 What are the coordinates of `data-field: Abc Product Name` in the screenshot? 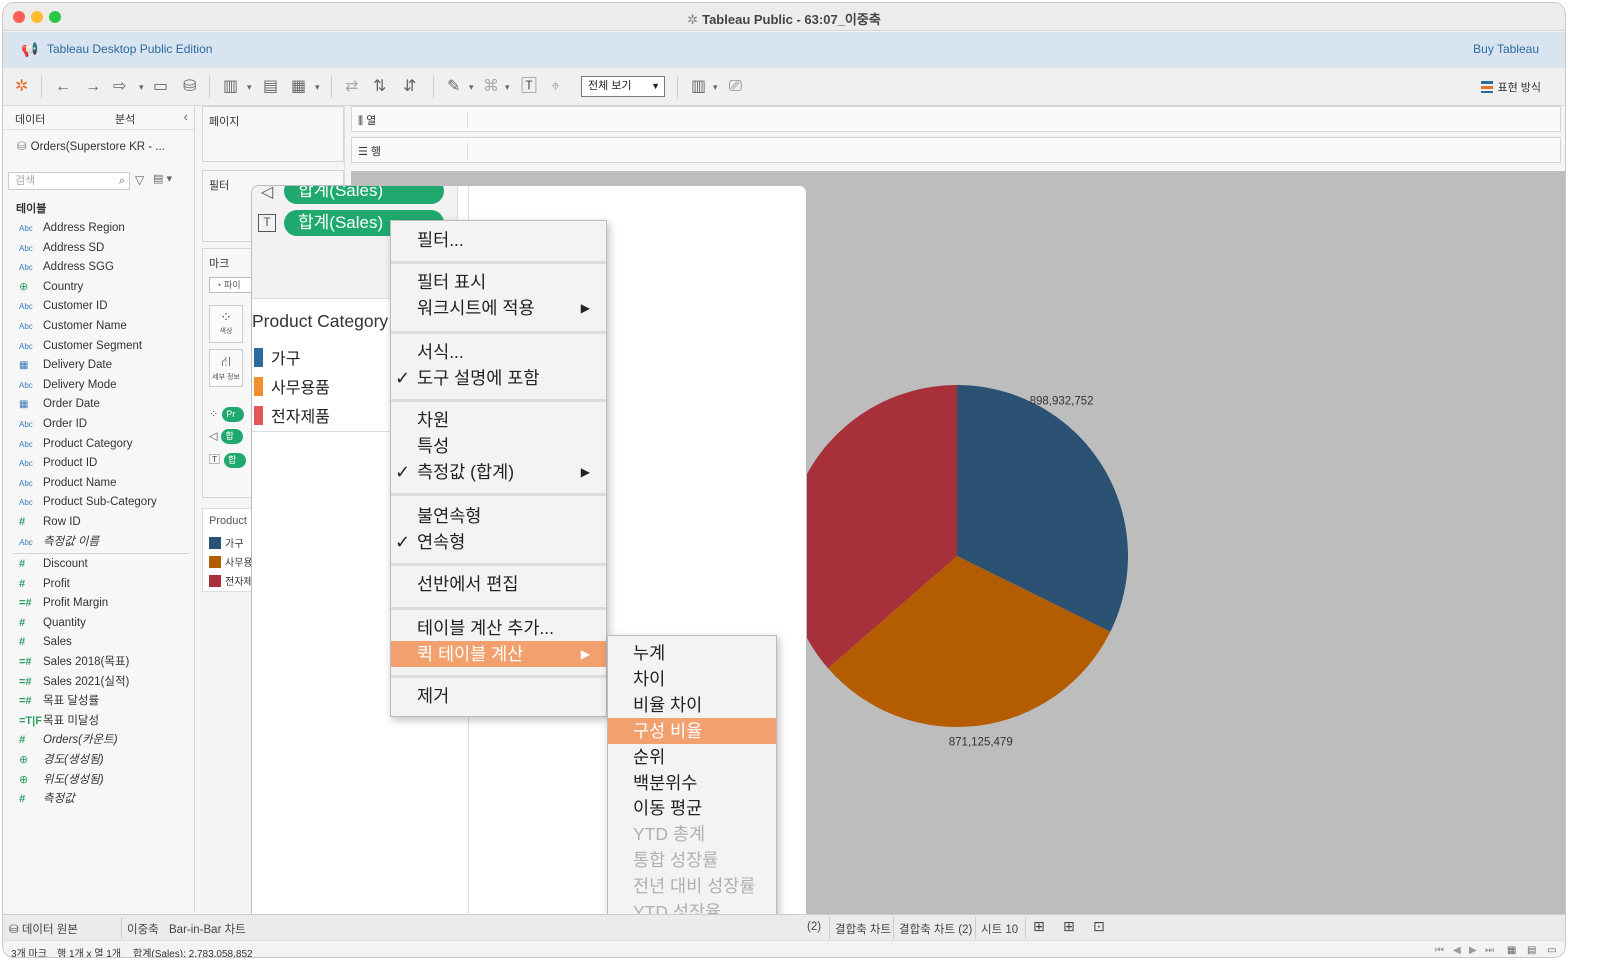 It's located at (99, 484).